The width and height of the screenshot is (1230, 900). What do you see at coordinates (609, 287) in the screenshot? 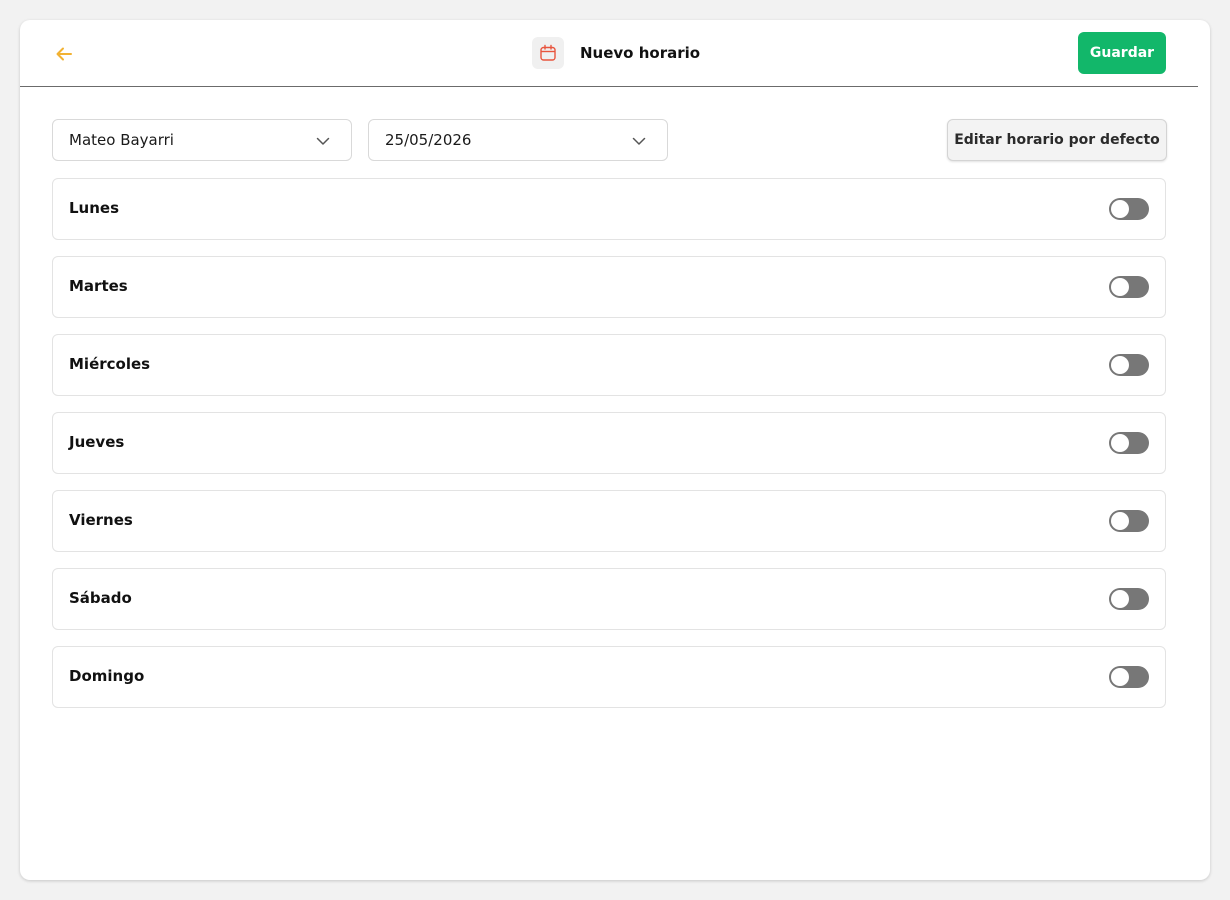
I see `day-row-tuesday: Martes` at bounding box center [609, 287].